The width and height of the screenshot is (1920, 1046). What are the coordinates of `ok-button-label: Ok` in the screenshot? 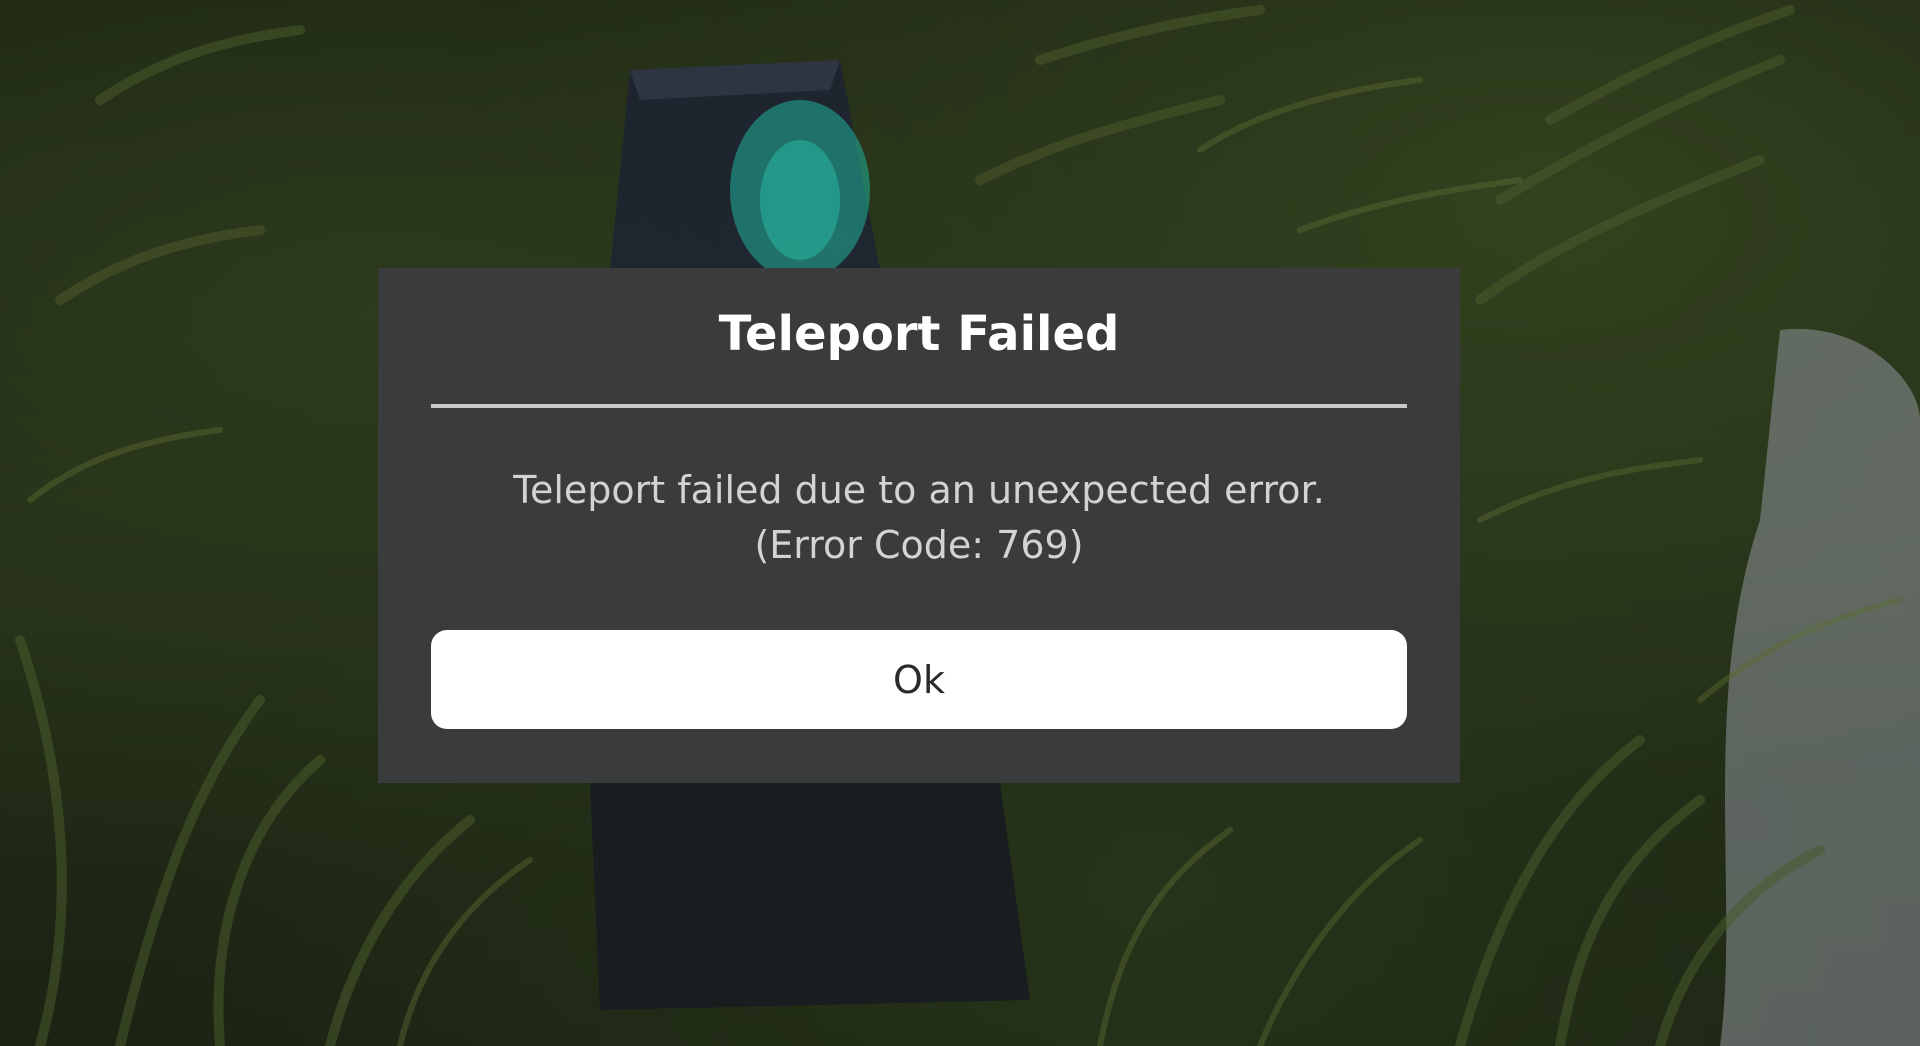 It's located at (919, 679).